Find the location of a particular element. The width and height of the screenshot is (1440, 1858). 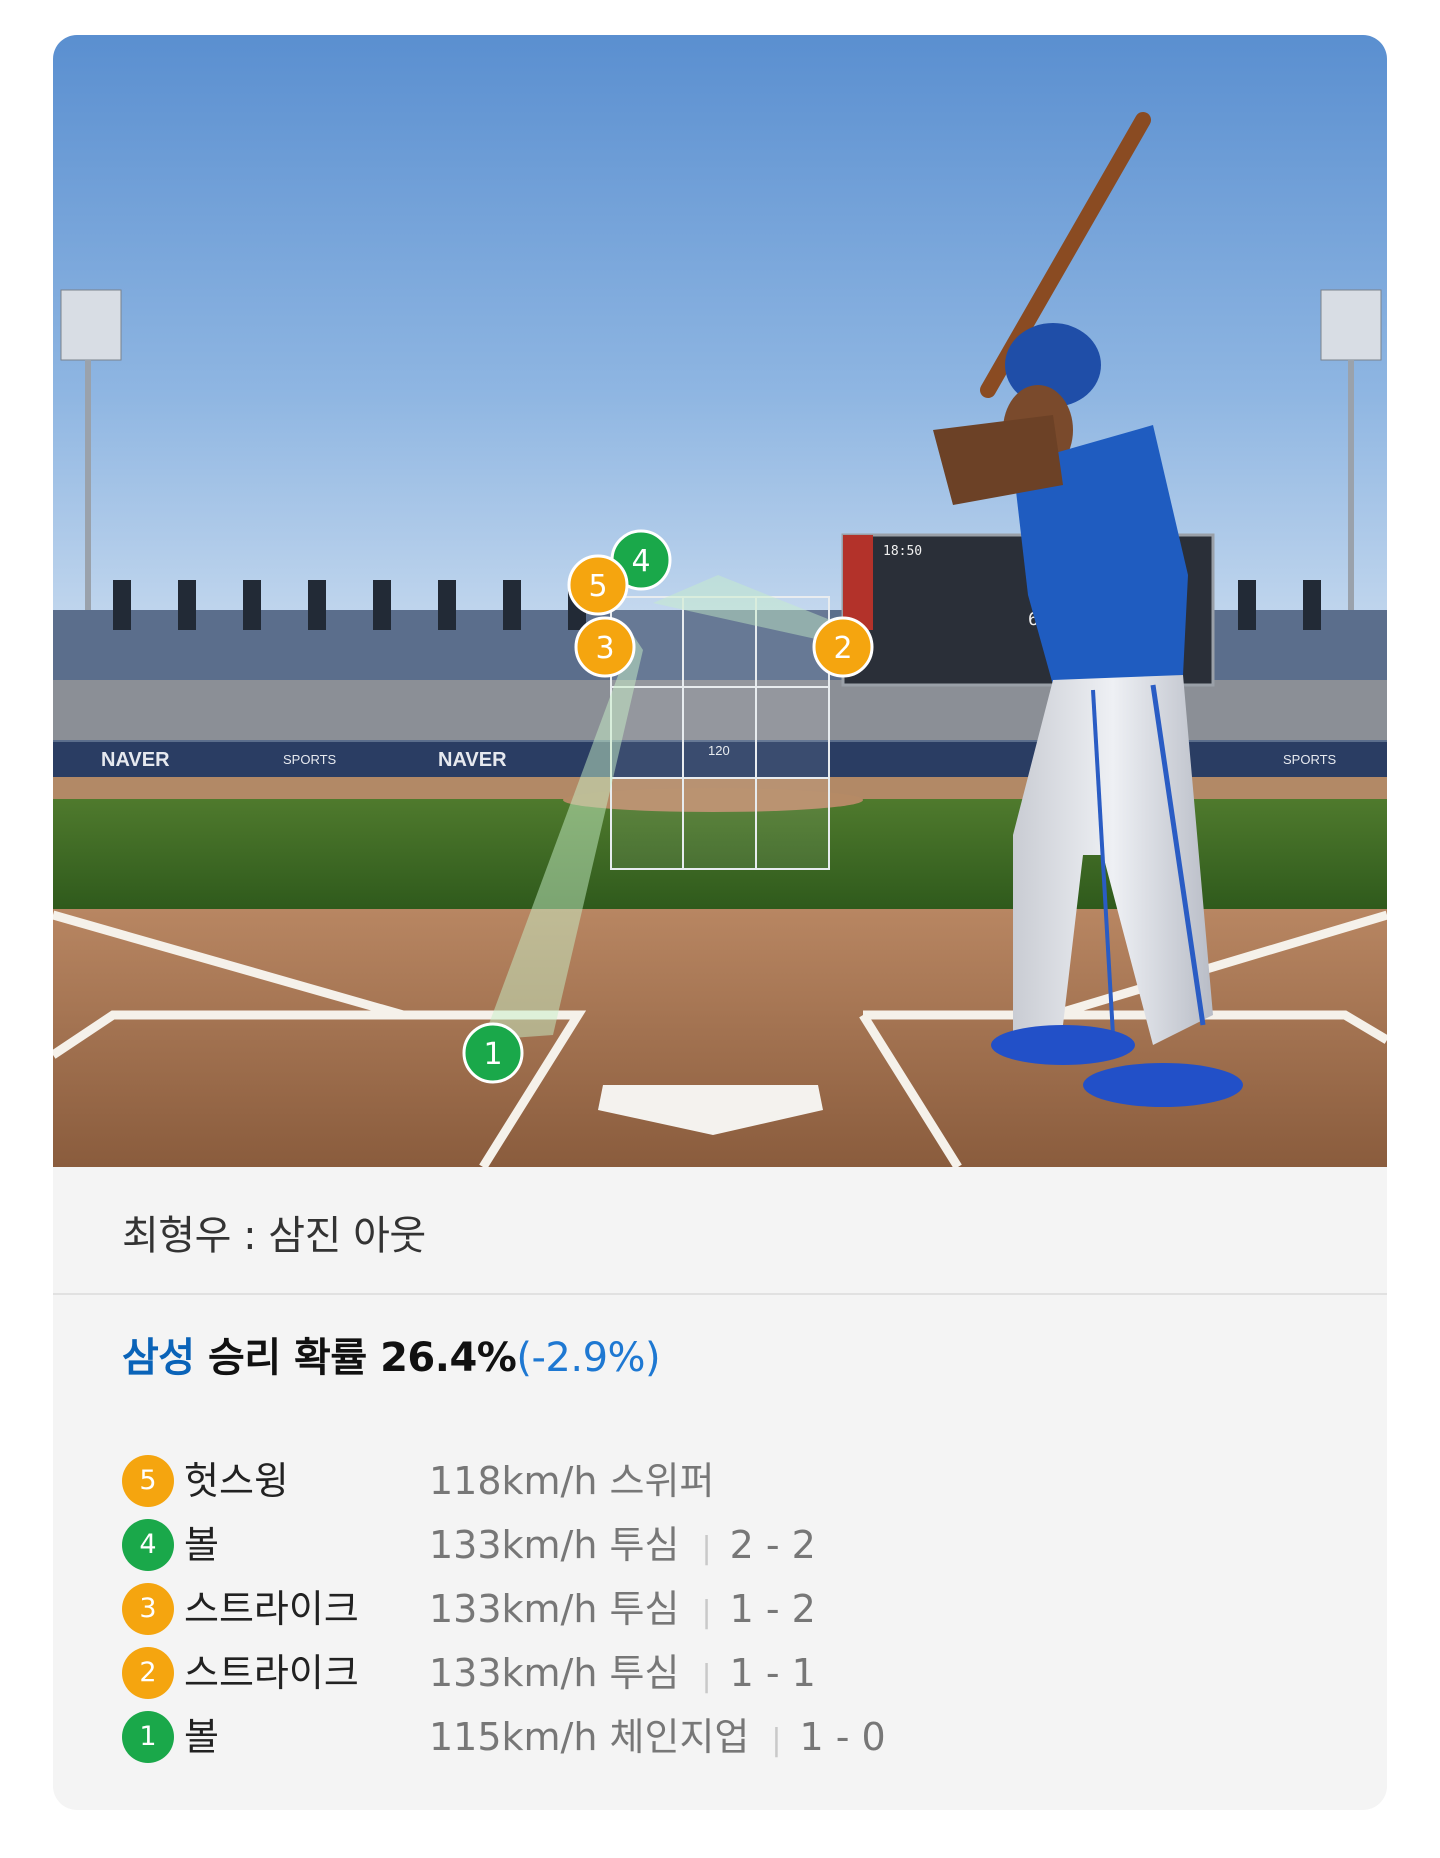

pitch-marker-3: 3 is located at coordinates (605, 647).